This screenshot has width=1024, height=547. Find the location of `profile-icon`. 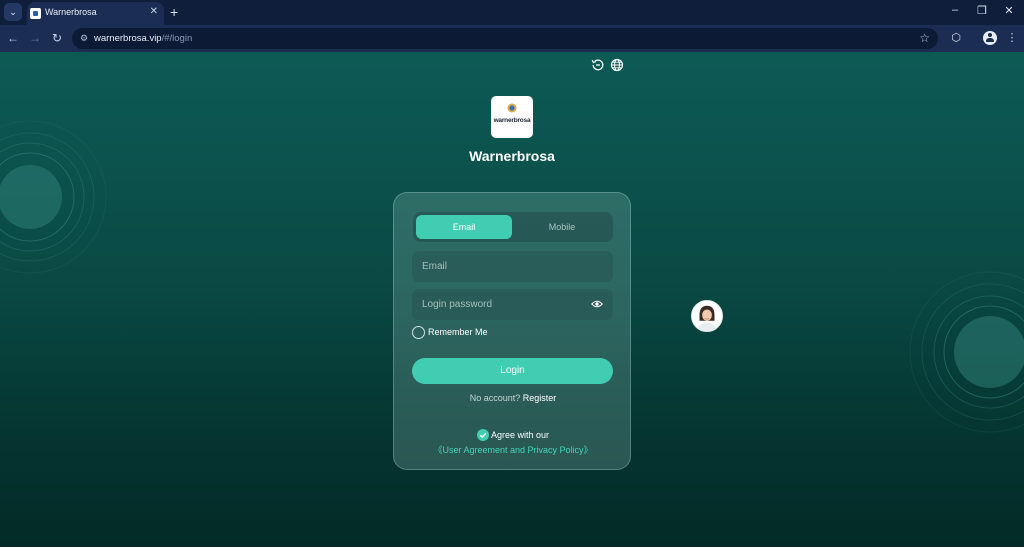

profile-icon is located at coordinates (990, 38).